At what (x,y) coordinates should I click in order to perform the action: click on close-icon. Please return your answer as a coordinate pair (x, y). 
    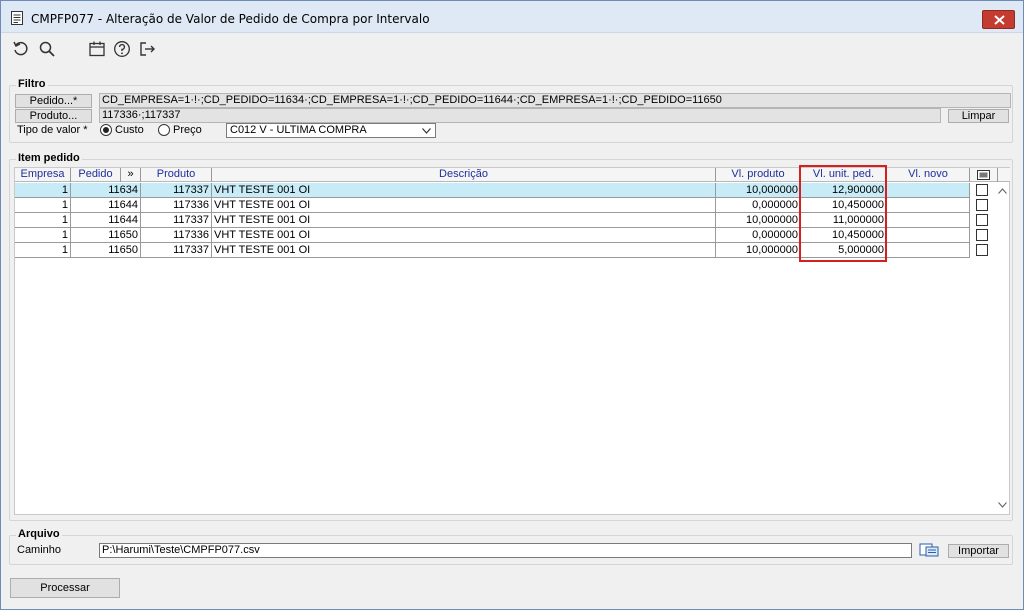
    Looking at the image, I should click on (999, 20).